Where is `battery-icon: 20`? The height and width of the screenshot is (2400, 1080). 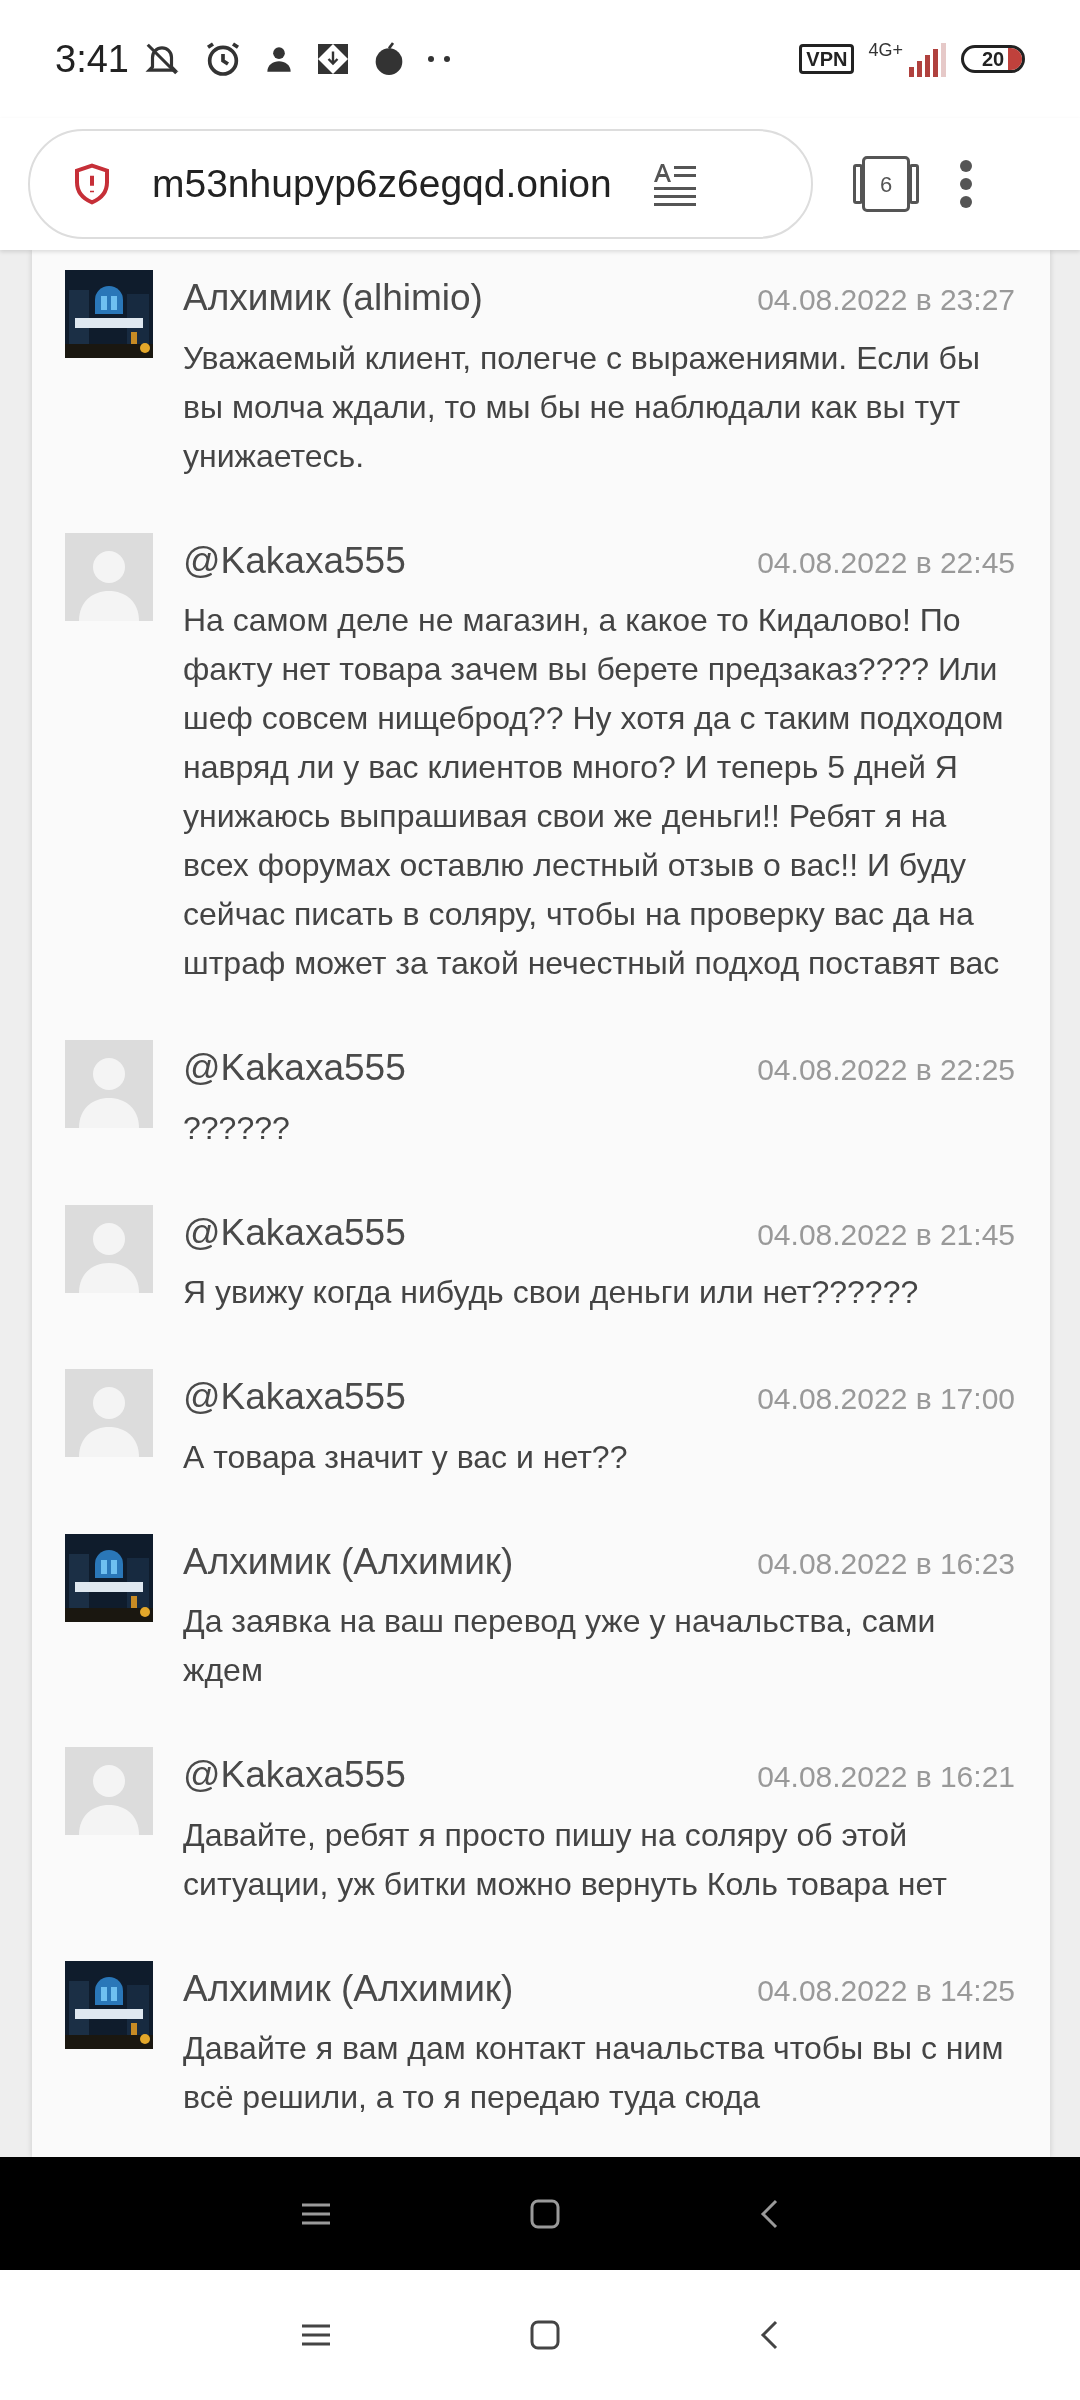 battery-icon: 20 is located at coordinates (993, 59).